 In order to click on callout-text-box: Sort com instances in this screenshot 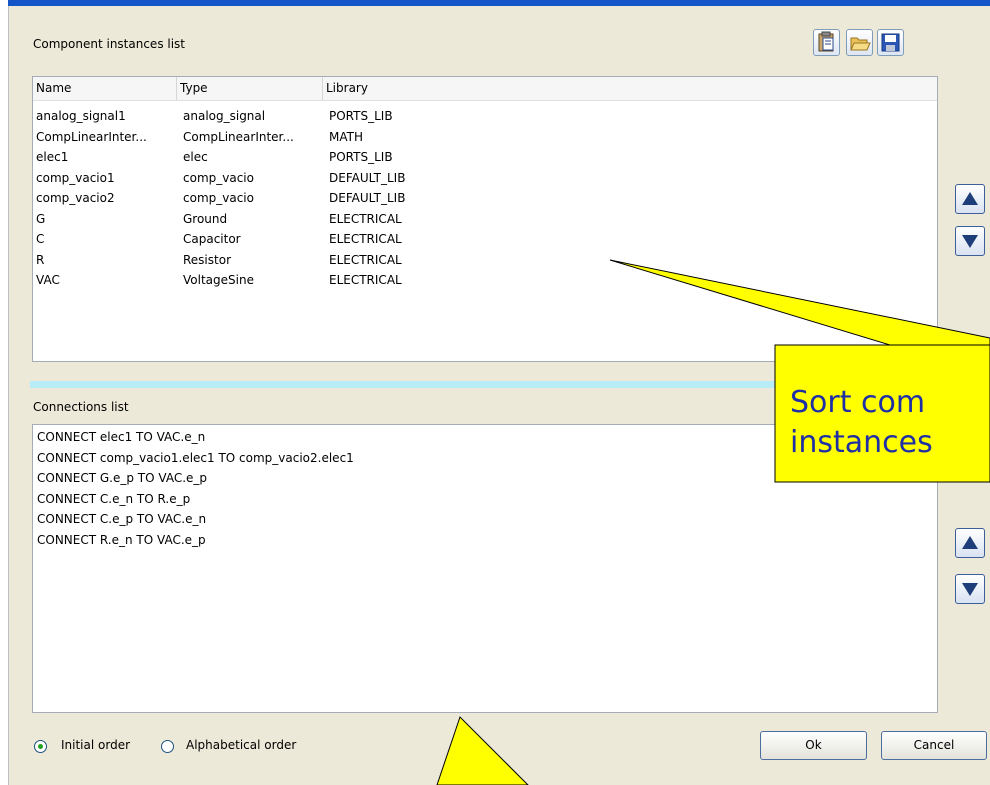, I will do `click(890, 433)`.